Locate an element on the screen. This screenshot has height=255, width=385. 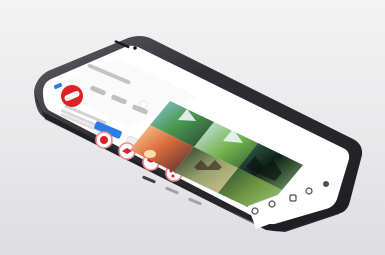
profile-tab-icon is located at coordinates (326, 184).